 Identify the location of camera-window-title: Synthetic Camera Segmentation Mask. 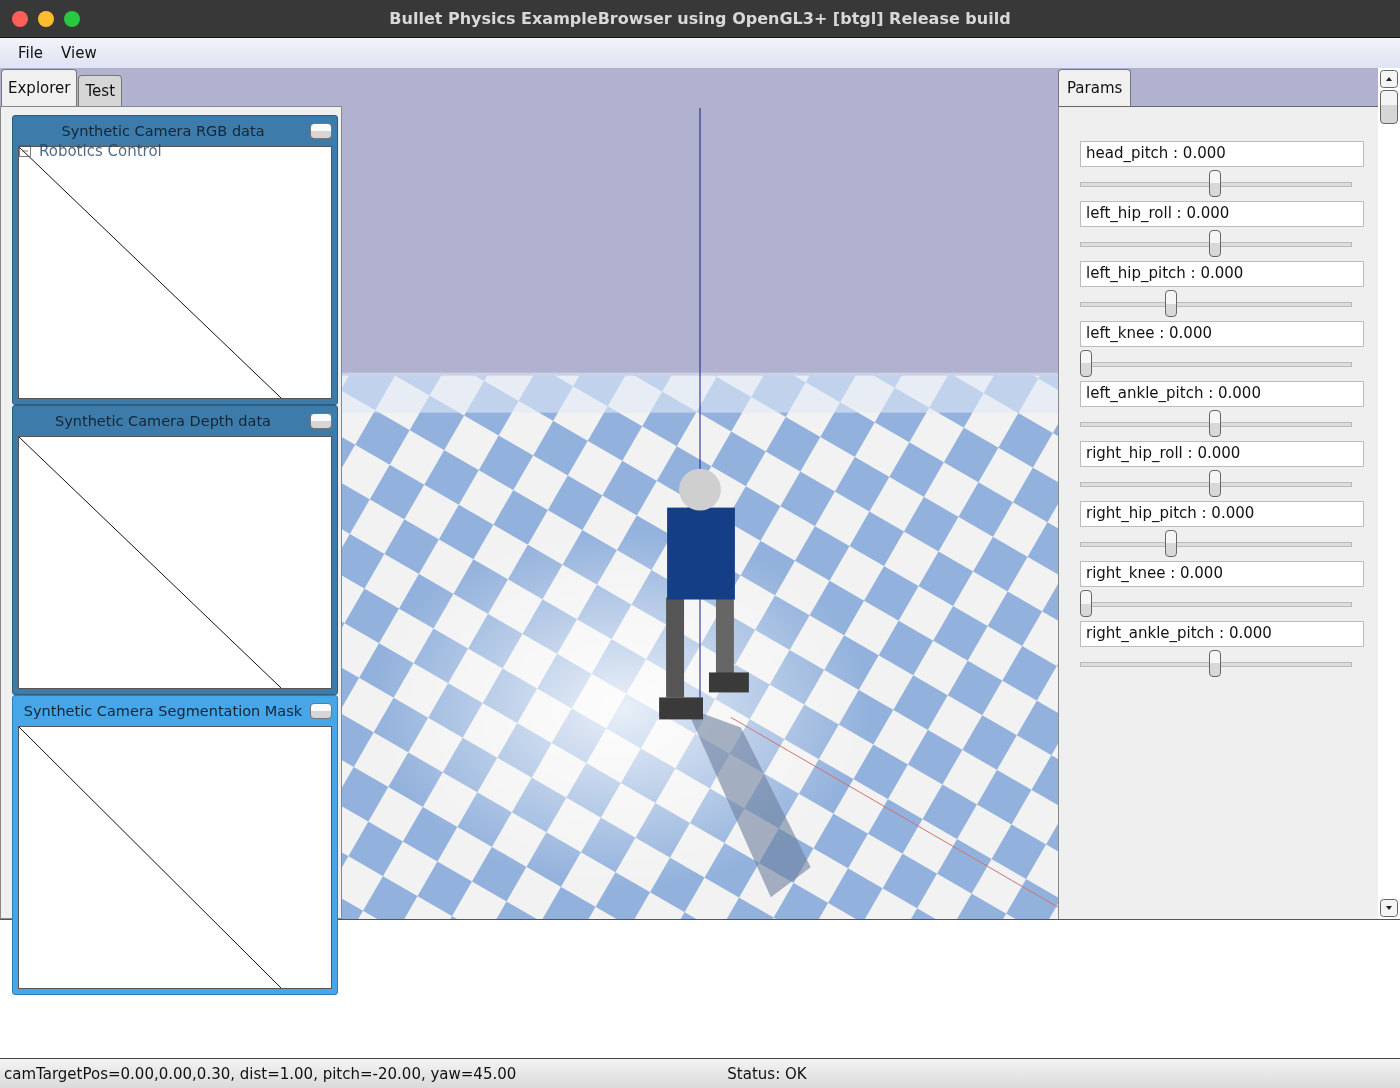
(163, 710).